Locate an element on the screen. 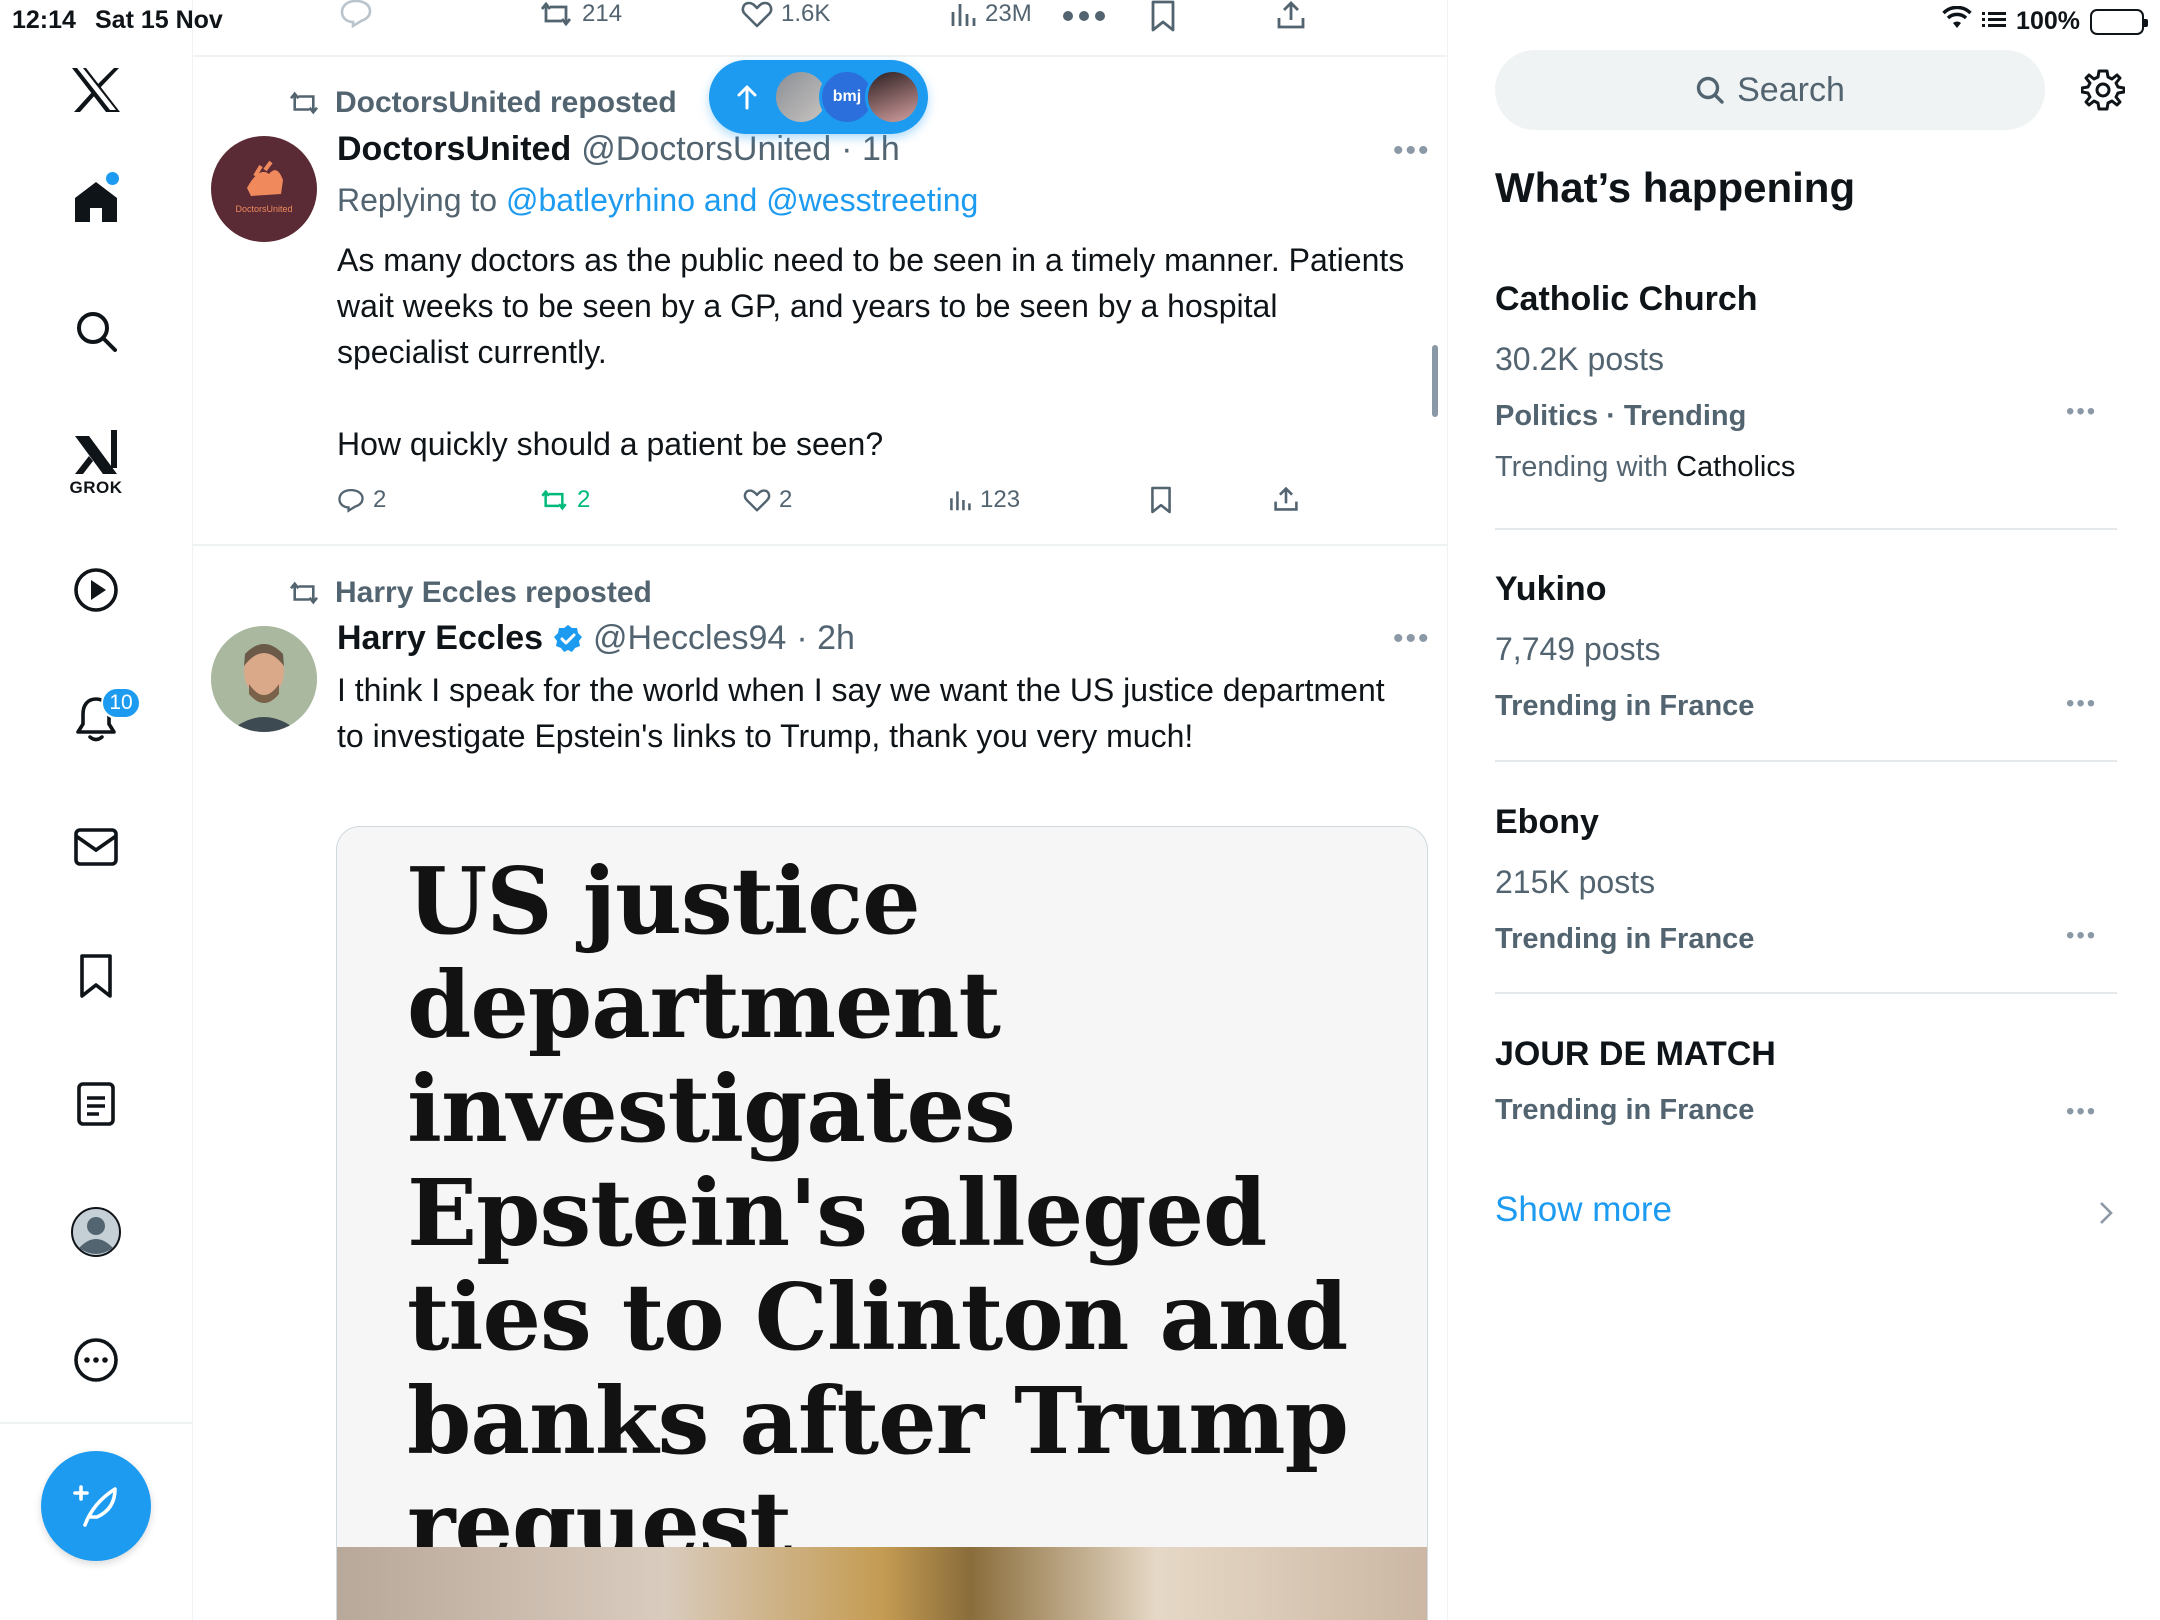 This screenshot has height=1620, width=2160. top-like-action: 1.6K is located at coordinates (785, 14).